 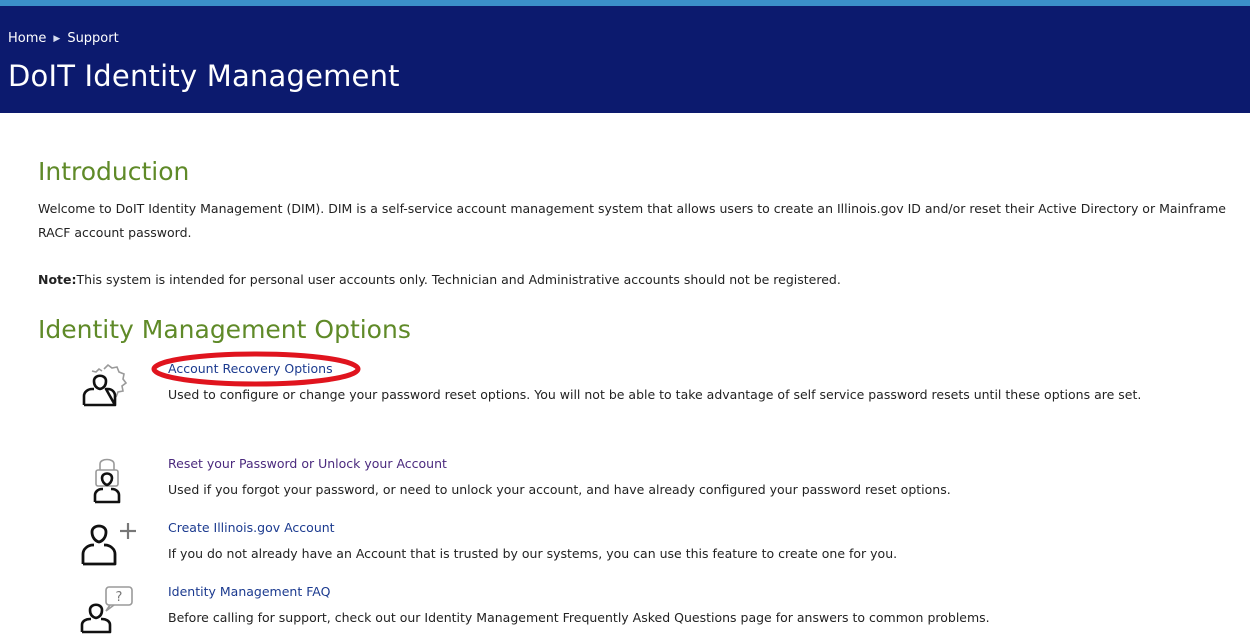 What do you see at coordinates (105, 385) in the screenshot?
I see `user-gear-icon` at bounding box center [105, 385].